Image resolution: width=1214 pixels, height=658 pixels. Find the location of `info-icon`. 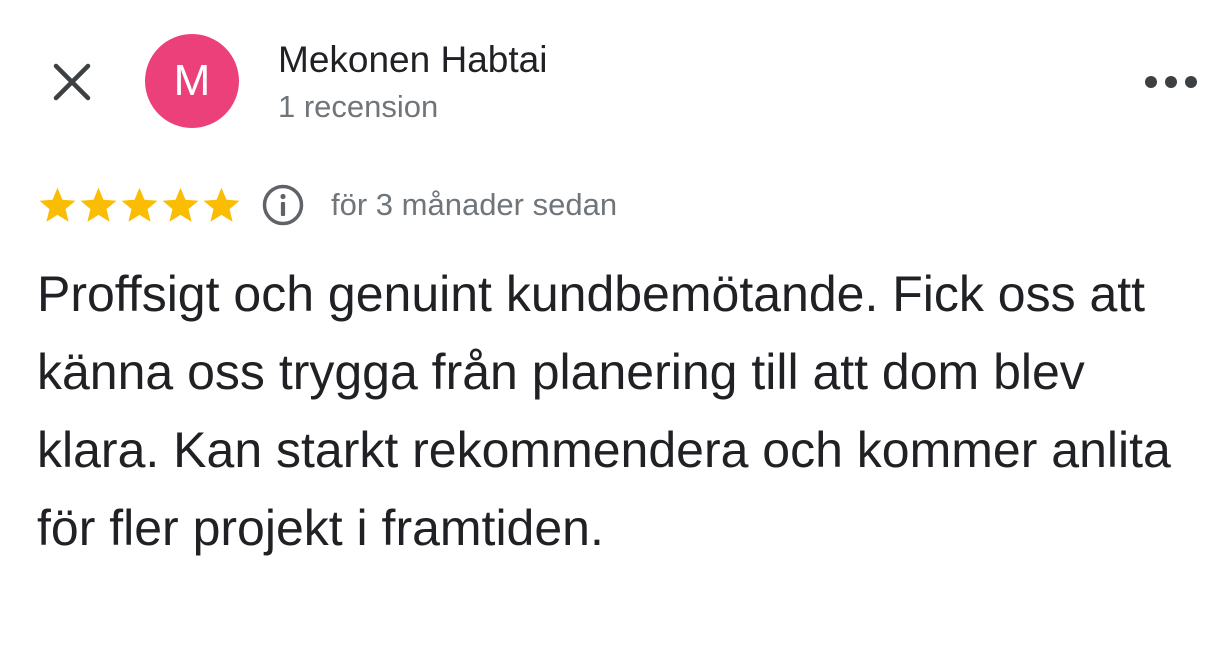

info-icon is located at coordinates (283, 205).